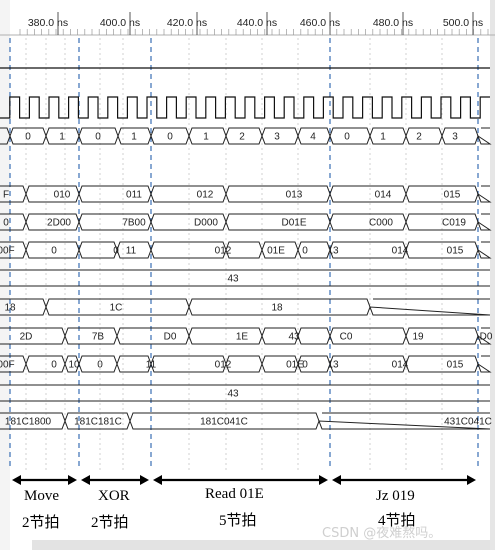 The height and width of the screenshot is (550, 495). I want to click on reg-row-value: 431C041C, so click(468, 422).